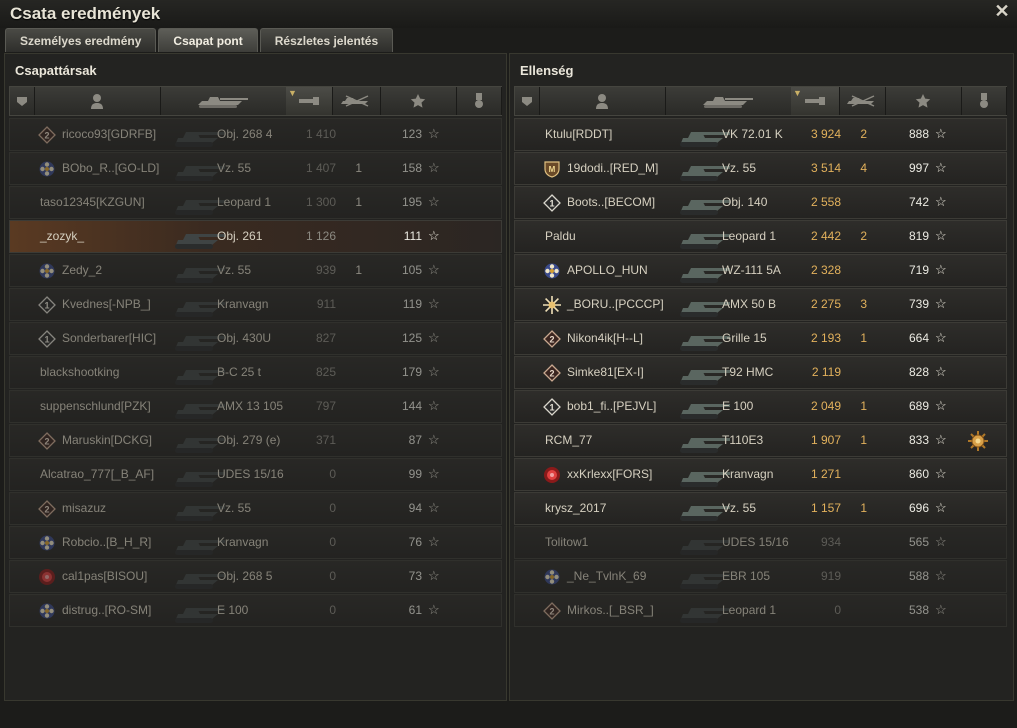 The width and height of the screenshot is (1017, 728). I want to click on allies-title: Csapattársak, so click(56, 70).